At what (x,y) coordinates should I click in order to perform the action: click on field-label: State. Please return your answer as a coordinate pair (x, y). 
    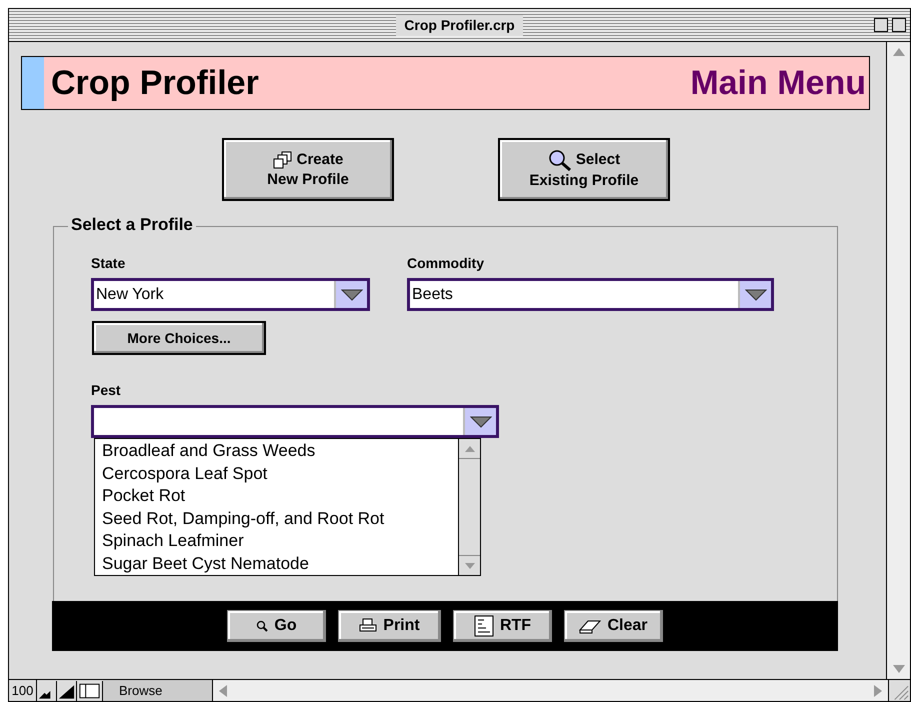
    Looking at the image, I should click on (108, 263).